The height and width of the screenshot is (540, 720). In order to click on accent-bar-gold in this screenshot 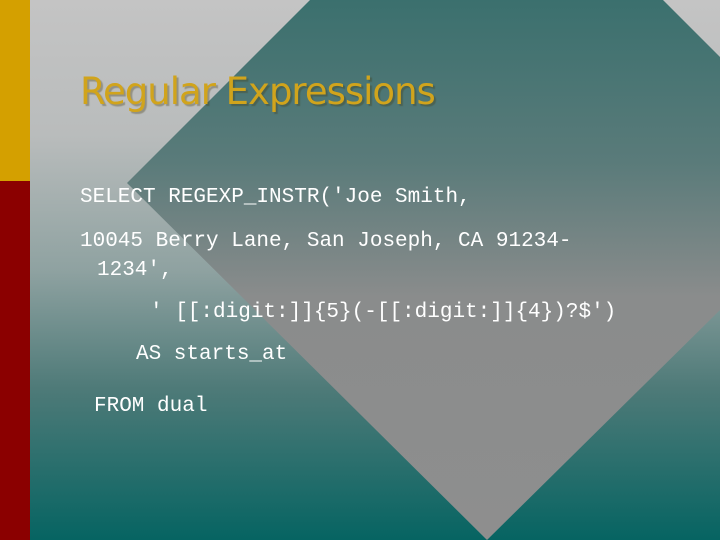, I will do `click(15, 90)`.